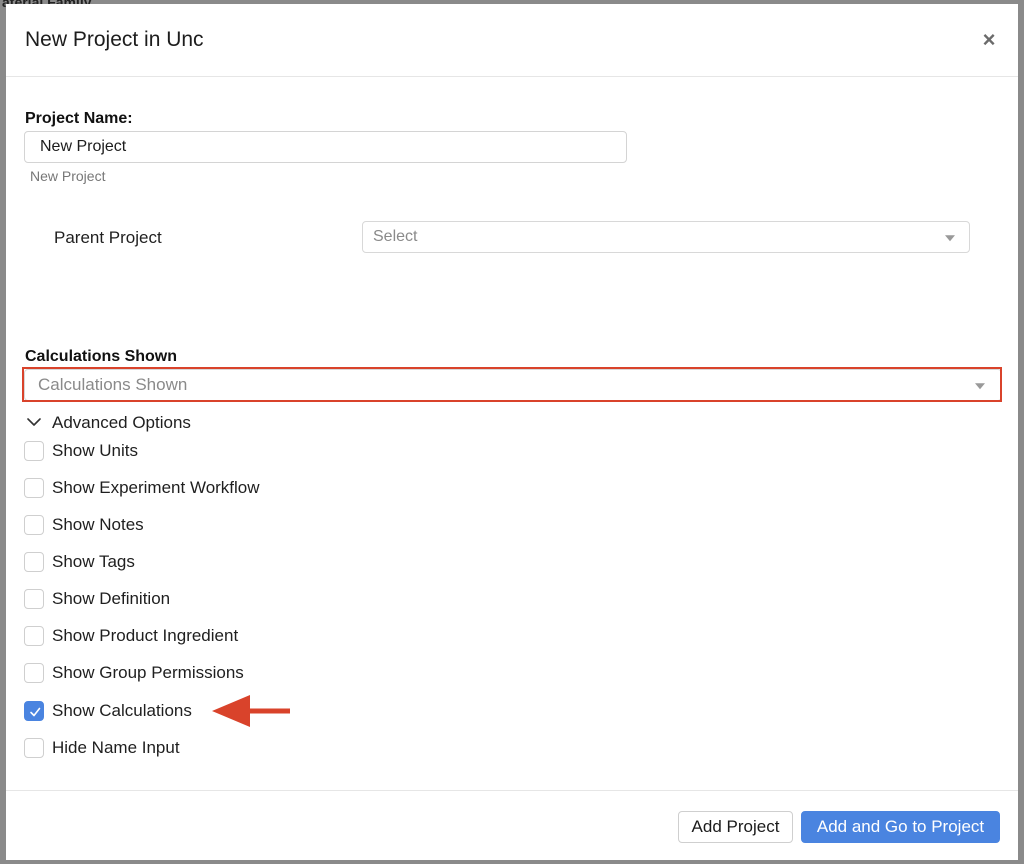 This screenshot has width=1024, height=864. Describe the element at coordinates (34, 488) in the screenshot. I see `checkbox-show-experiment-workflow` at that location.